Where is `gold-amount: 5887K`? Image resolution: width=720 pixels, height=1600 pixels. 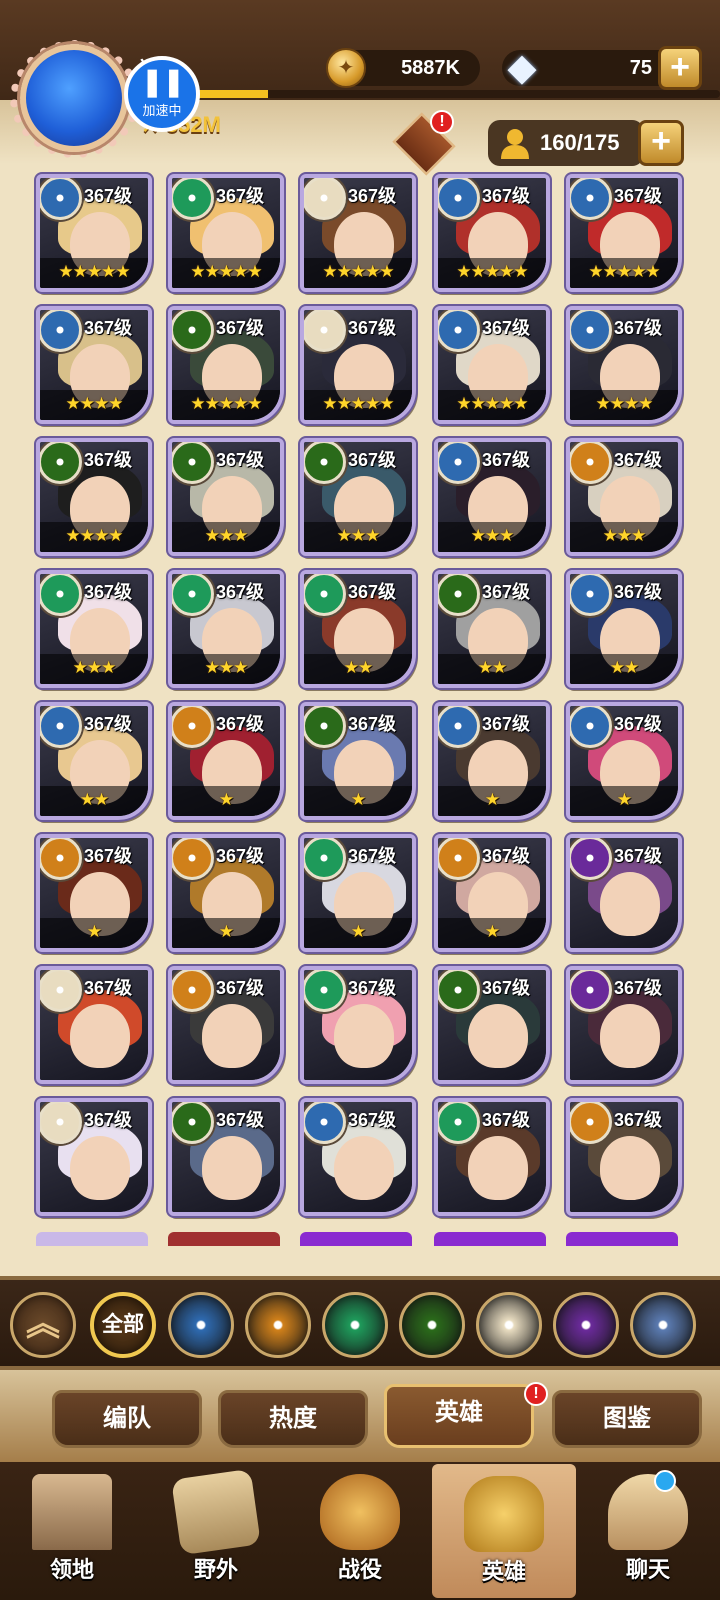 gold-amount: 5887K is located at coordinates (430, 68).